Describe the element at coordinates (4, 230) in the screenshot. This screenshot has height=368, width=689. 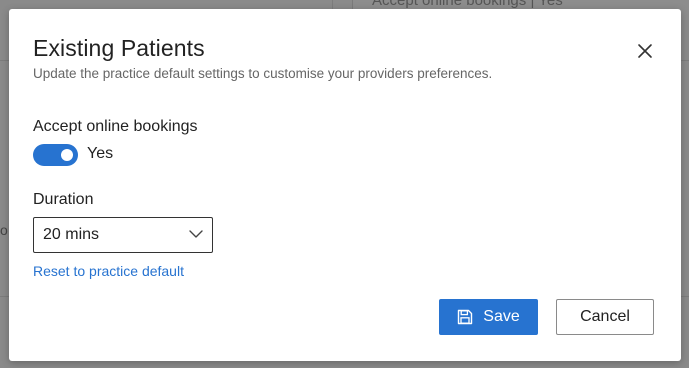
I see `background-partial-text: o` at that location.